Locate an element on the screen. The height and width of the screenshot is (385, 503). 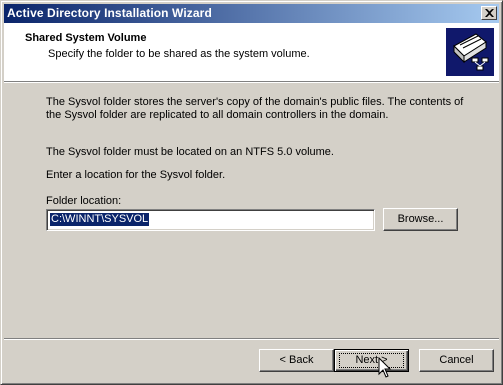
folder-location-input: C:\WINNT\SYSVOL is located at coordinates (210, 220).